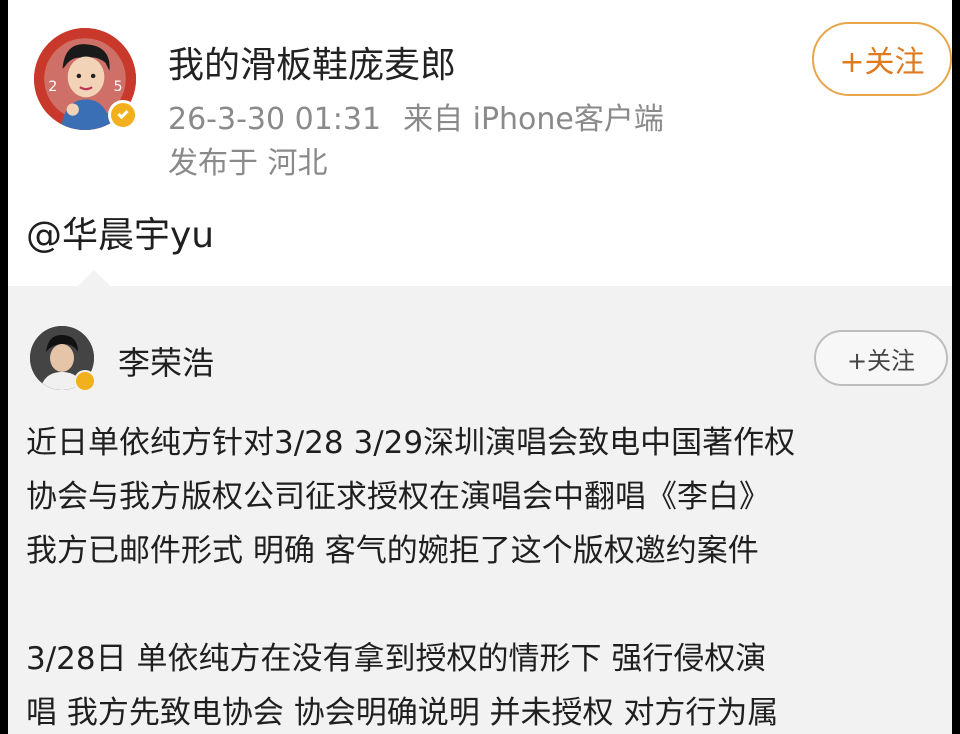 This screenshot has width=960, height=734. I want to click on post-location: 发布于 河北, so click(248, 163).